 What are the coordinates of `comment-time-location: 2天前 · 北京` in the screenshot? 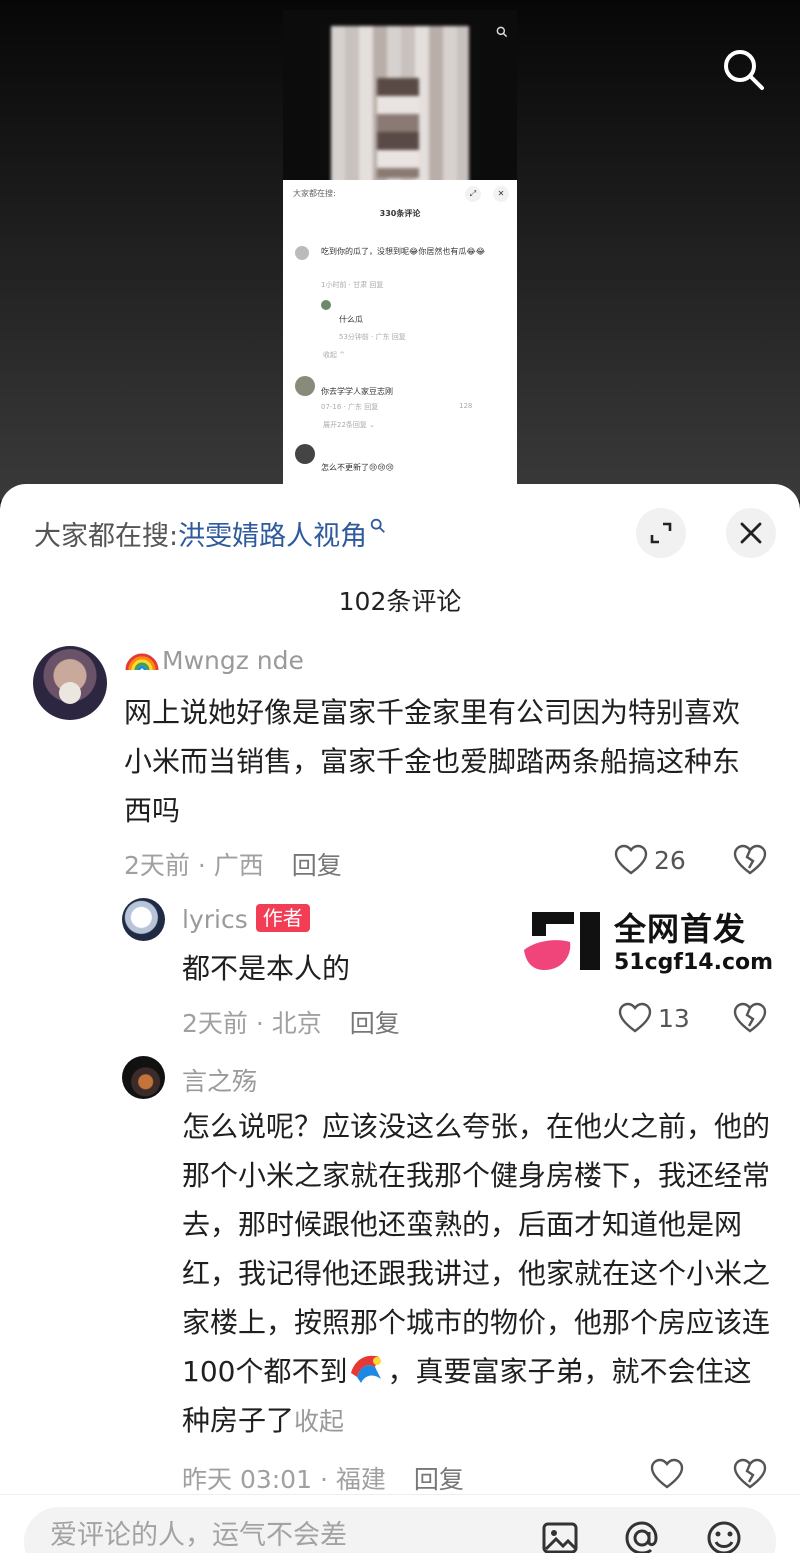 It's located at (252, 1023).